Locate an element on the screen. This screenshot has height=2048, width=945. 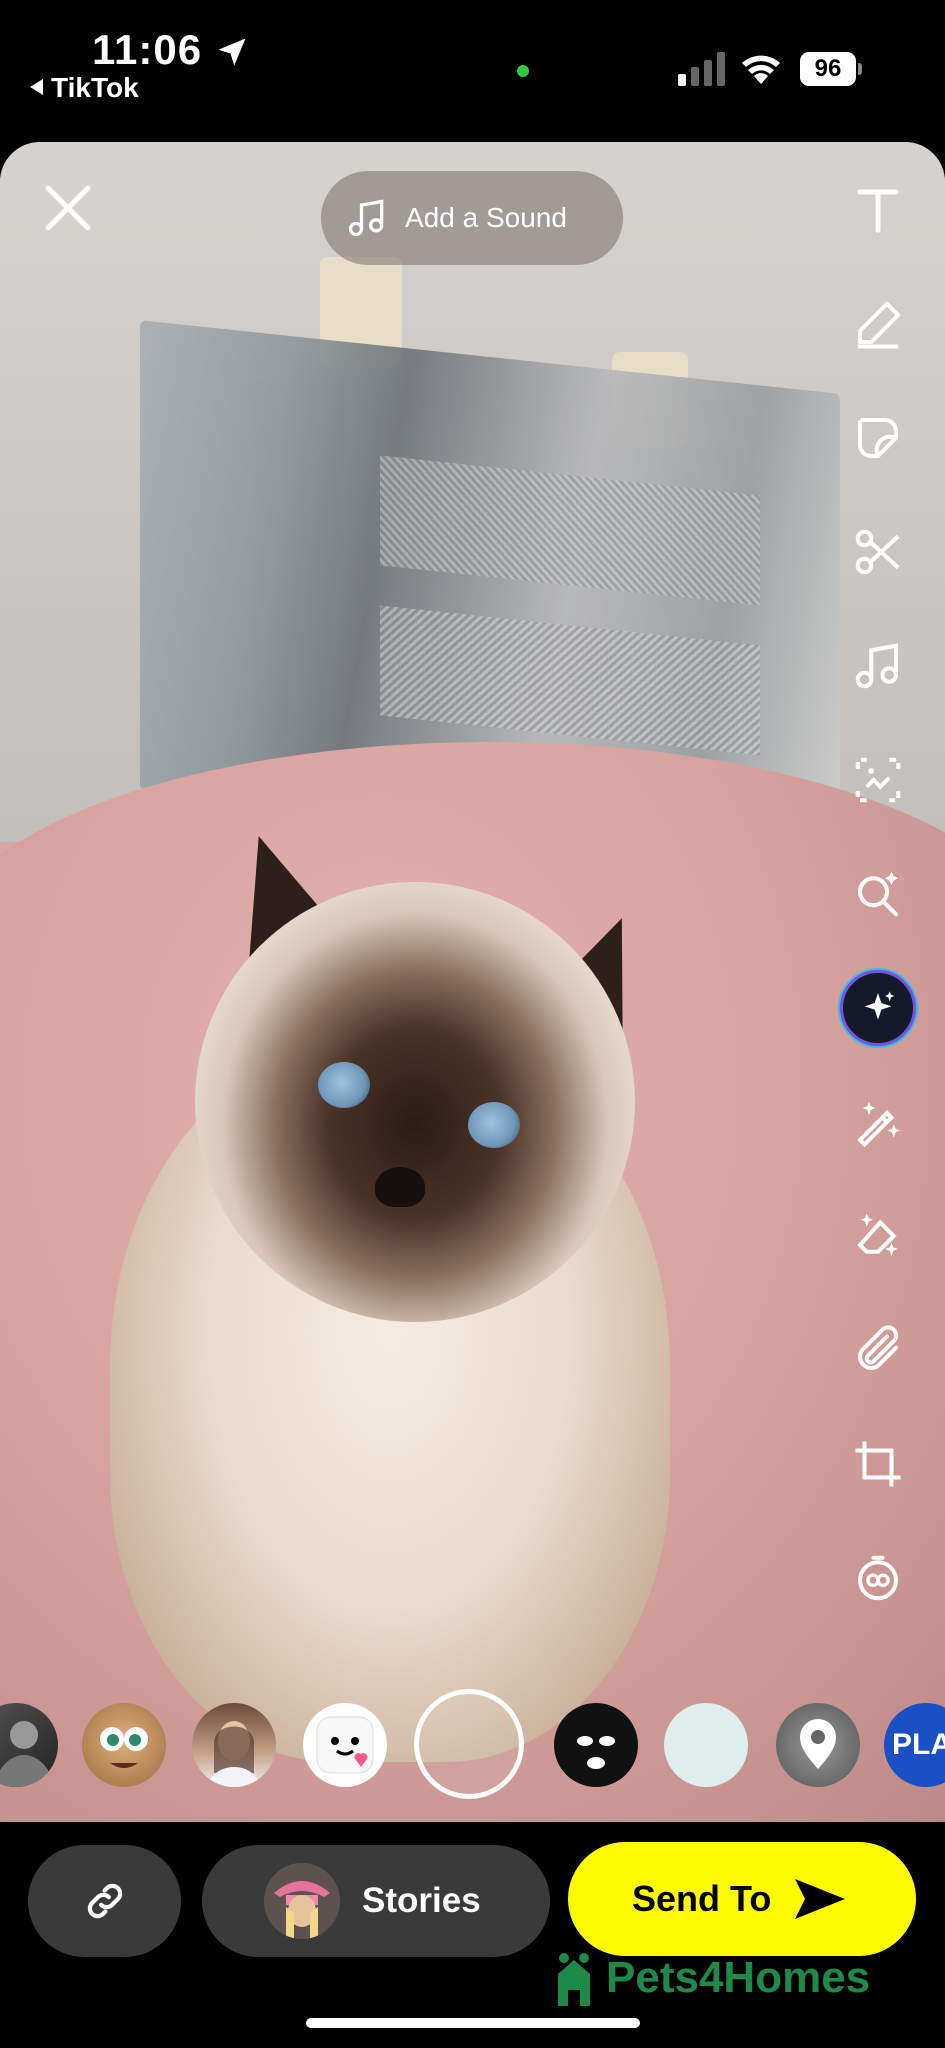
bottom-bar: Stories Send To Pets4Homes is located at coordinates (472, 1935).